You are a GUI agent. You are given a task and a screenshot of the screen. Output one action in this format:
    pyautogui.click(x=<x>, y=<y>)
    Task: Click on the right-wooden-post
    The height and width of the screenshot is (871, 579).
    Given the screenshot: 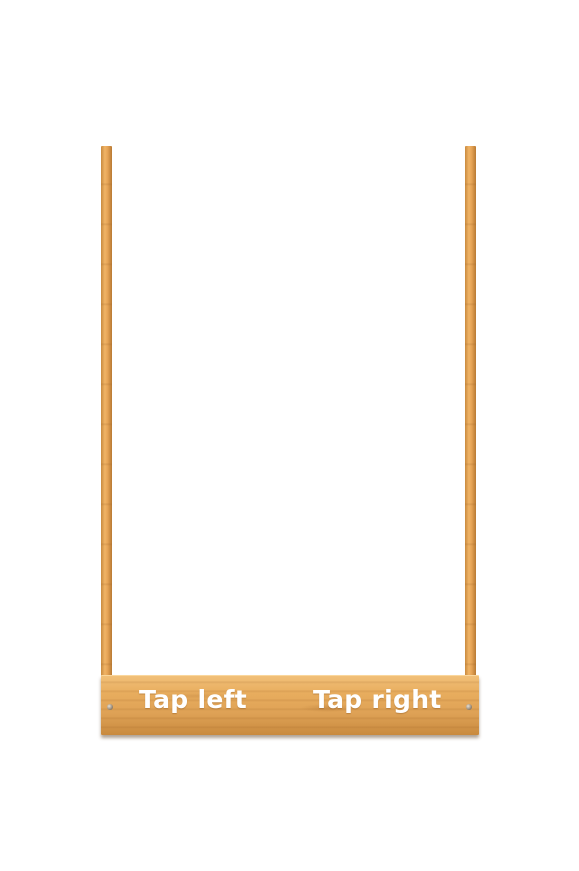 What is the action you would take?
    pyautogui.click(x=470, y=411)
    